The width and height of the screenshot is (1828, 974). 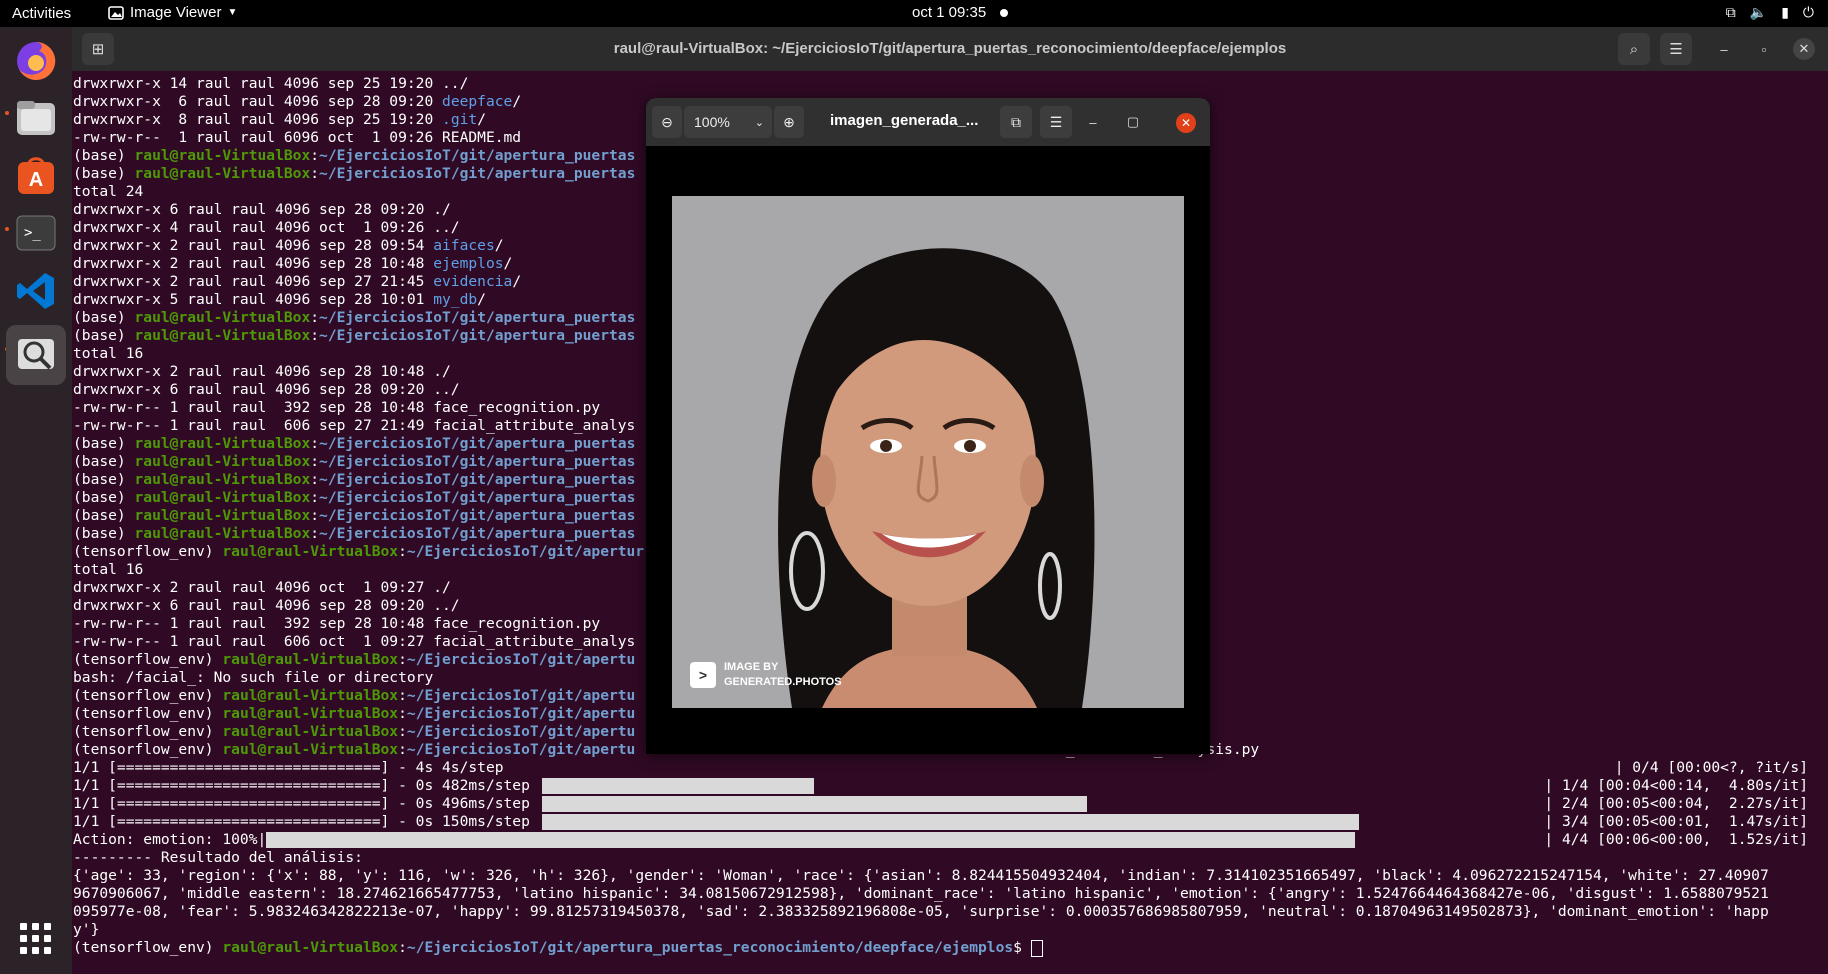 I want to click on viewer-close-button: ✕, so click(x=1186, y=123).